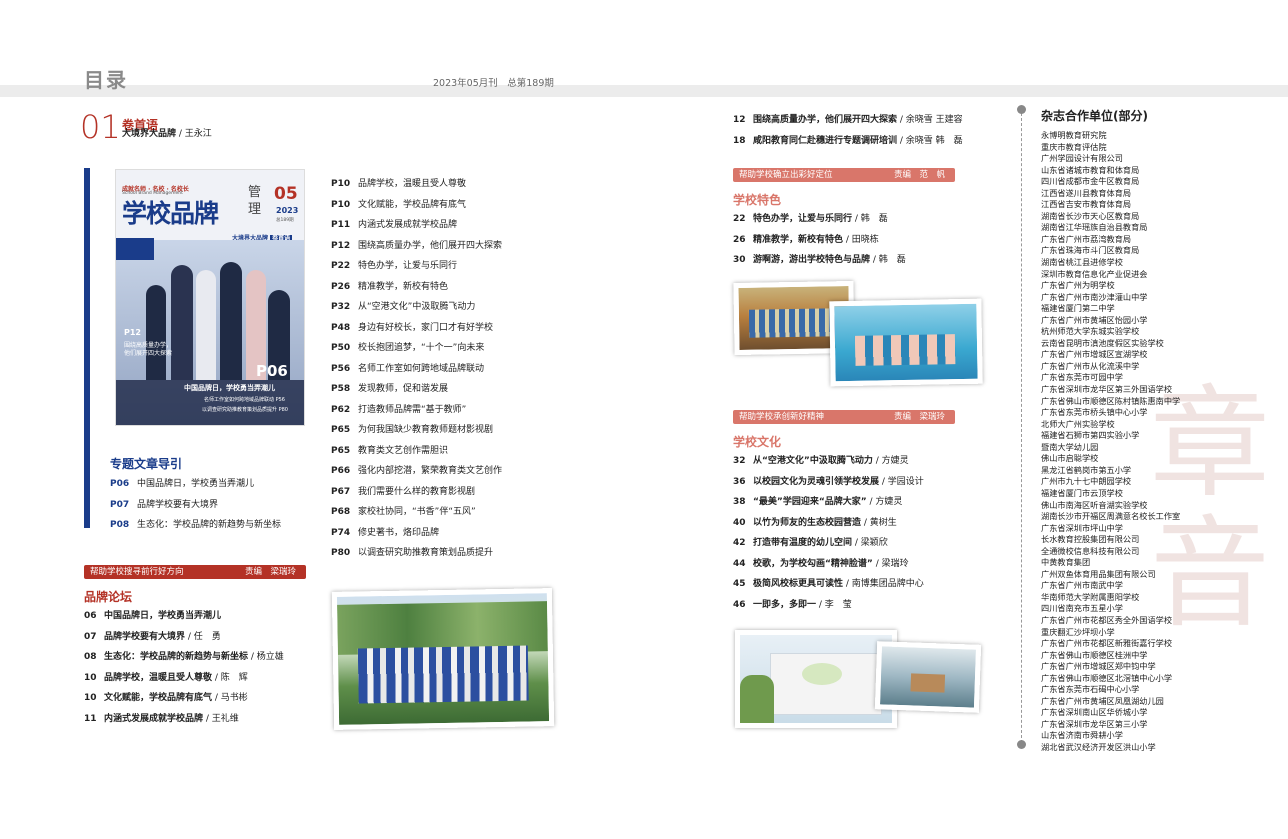 This screenshot has width=1288, height=839. I want to click on list-item: P56 名师工作室如何跨地域品牌联动, so click(416, 369).